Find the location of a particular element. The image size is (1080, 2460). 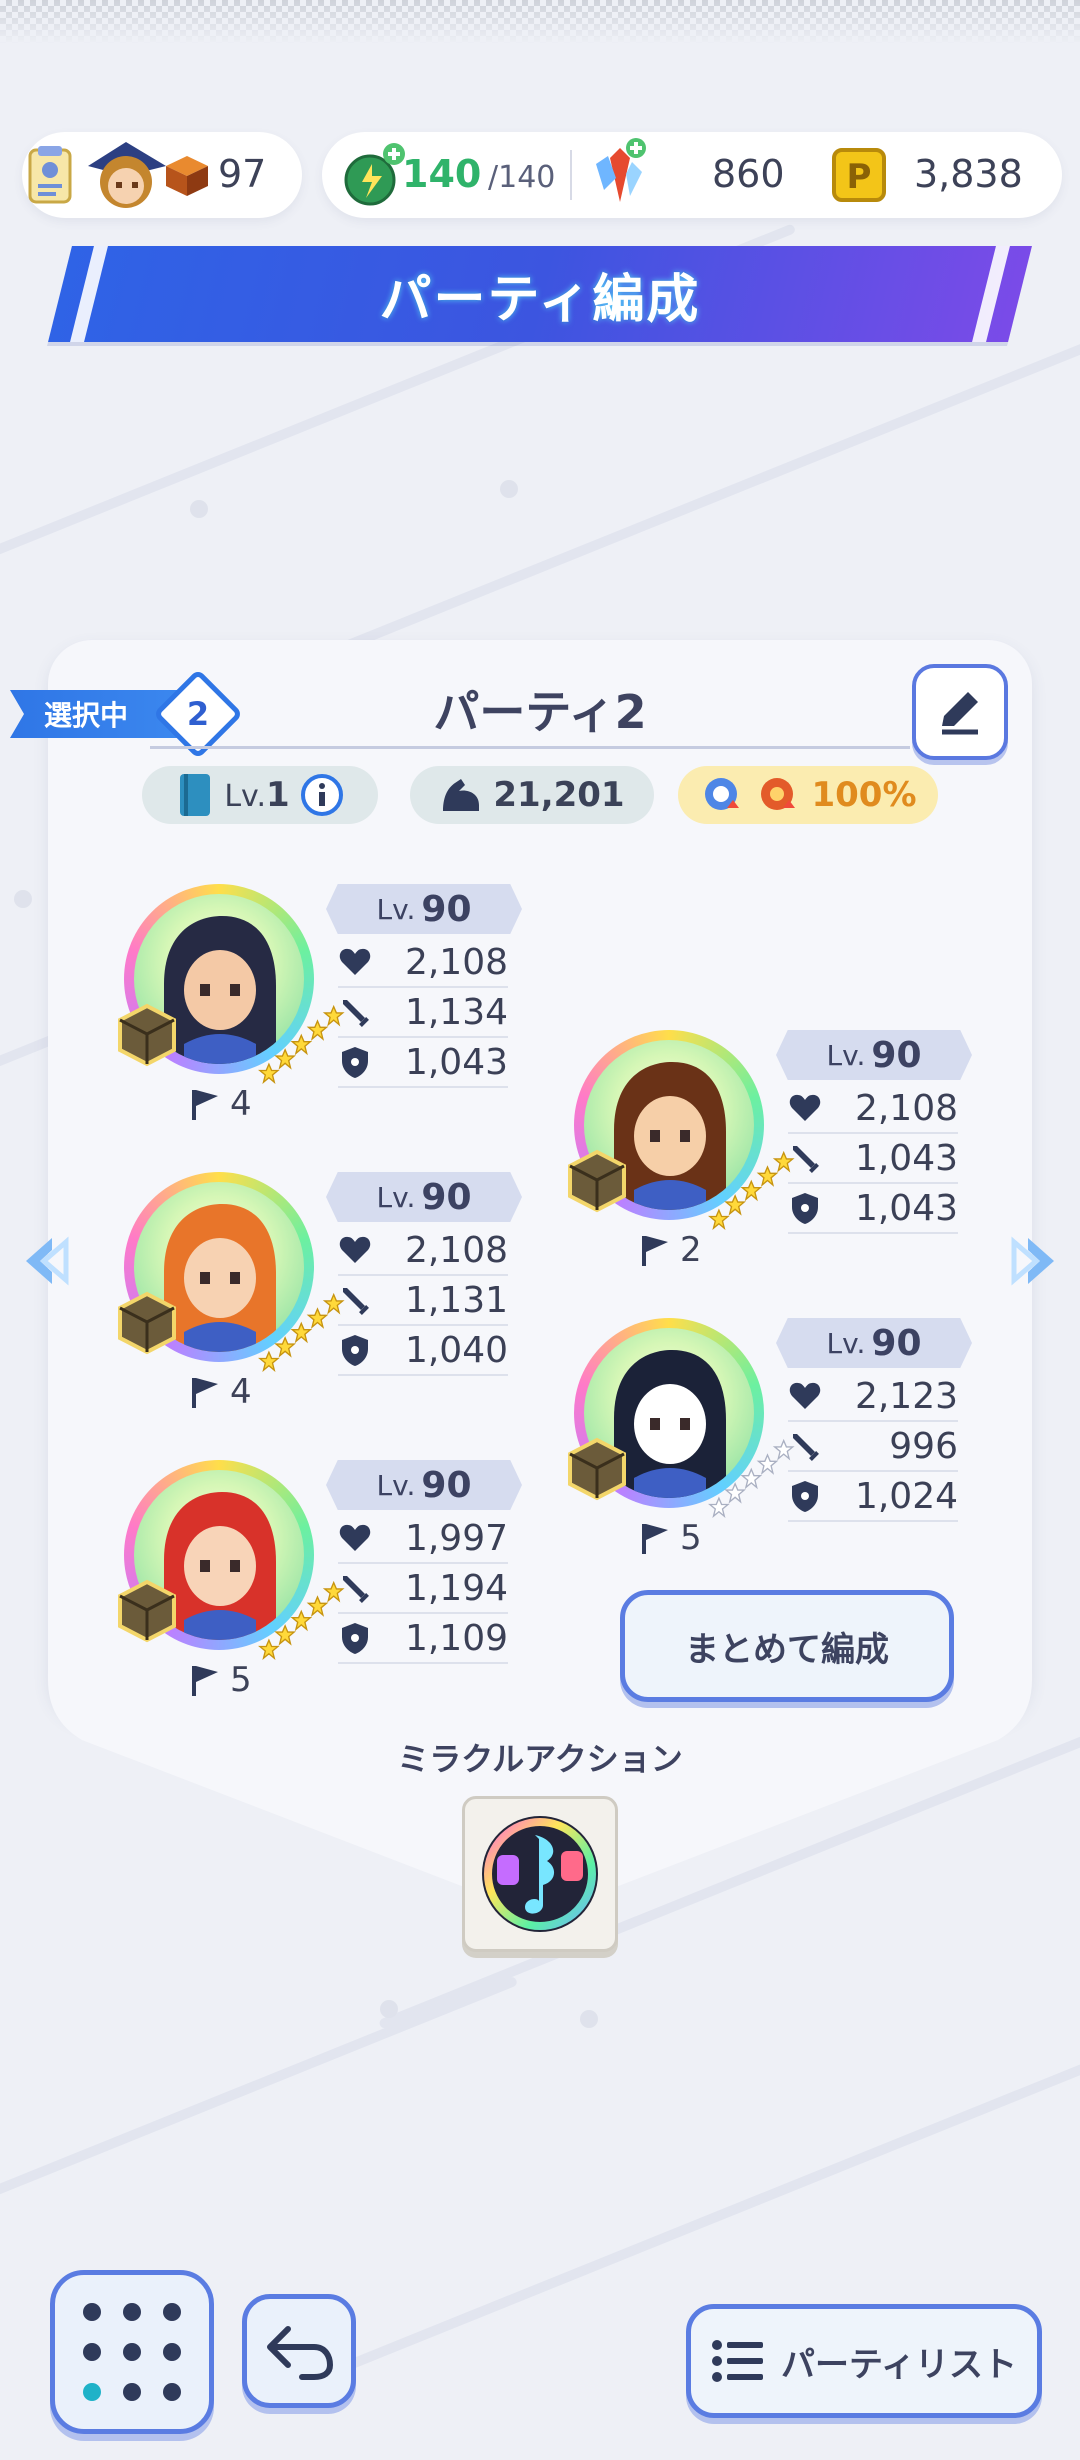

miracle-action-slot is located at coordinates (540, 1874).